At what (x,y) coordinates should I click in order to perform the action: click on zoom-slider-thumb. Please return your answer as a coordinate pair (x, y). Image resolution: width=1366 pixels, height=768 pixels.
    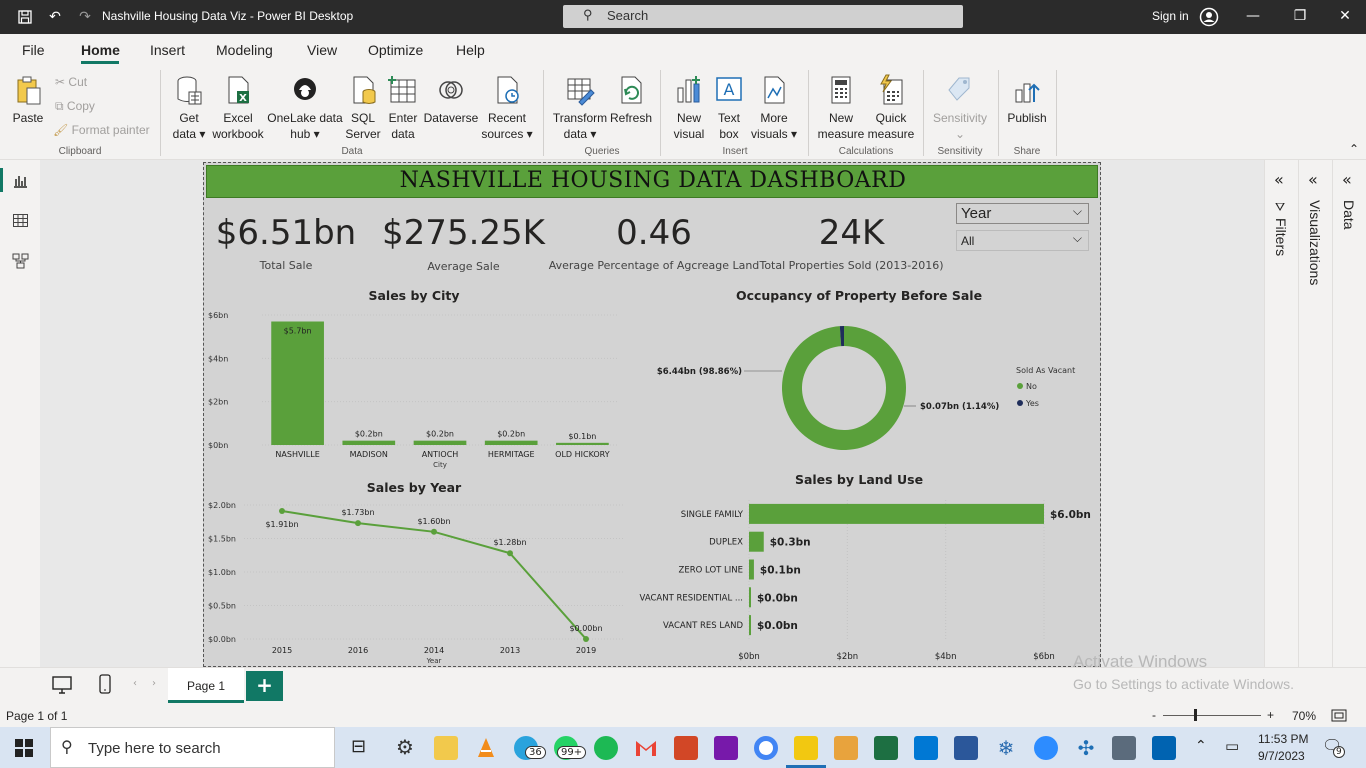
    Looking at the image, I should click on (1195, 715).